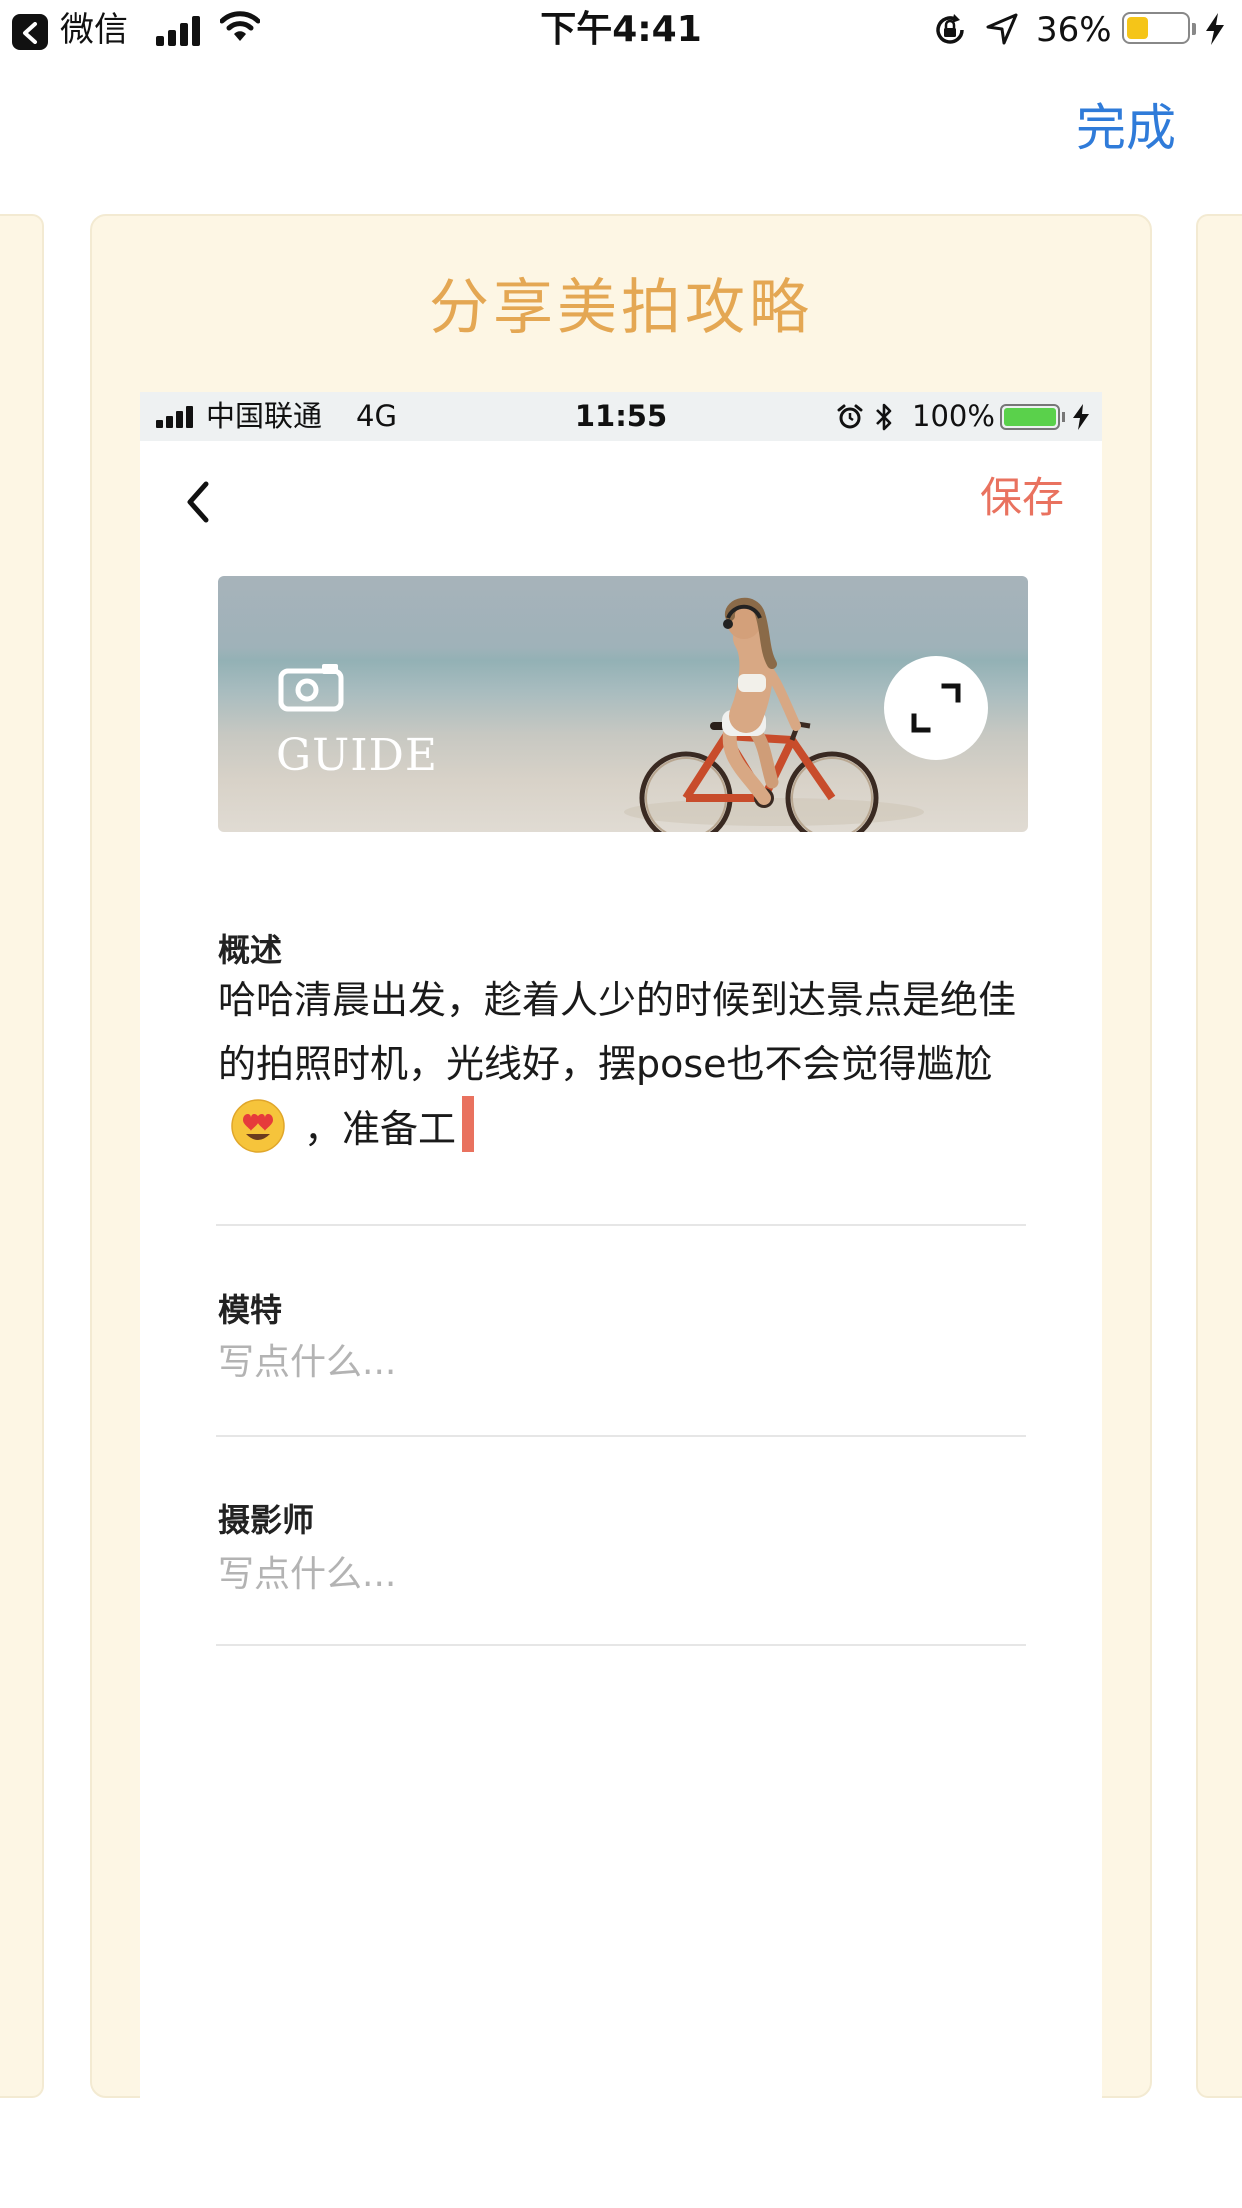  I want to click on next-card, so click(1219, 1156).